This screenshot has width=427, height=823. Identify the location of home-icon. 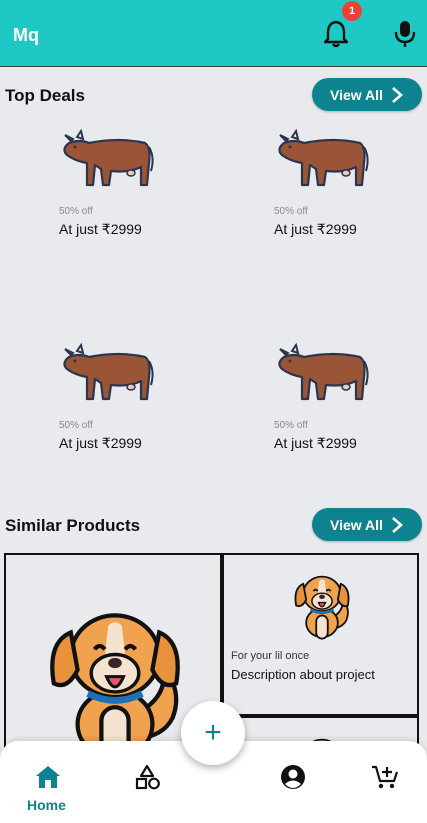
(48, 777).